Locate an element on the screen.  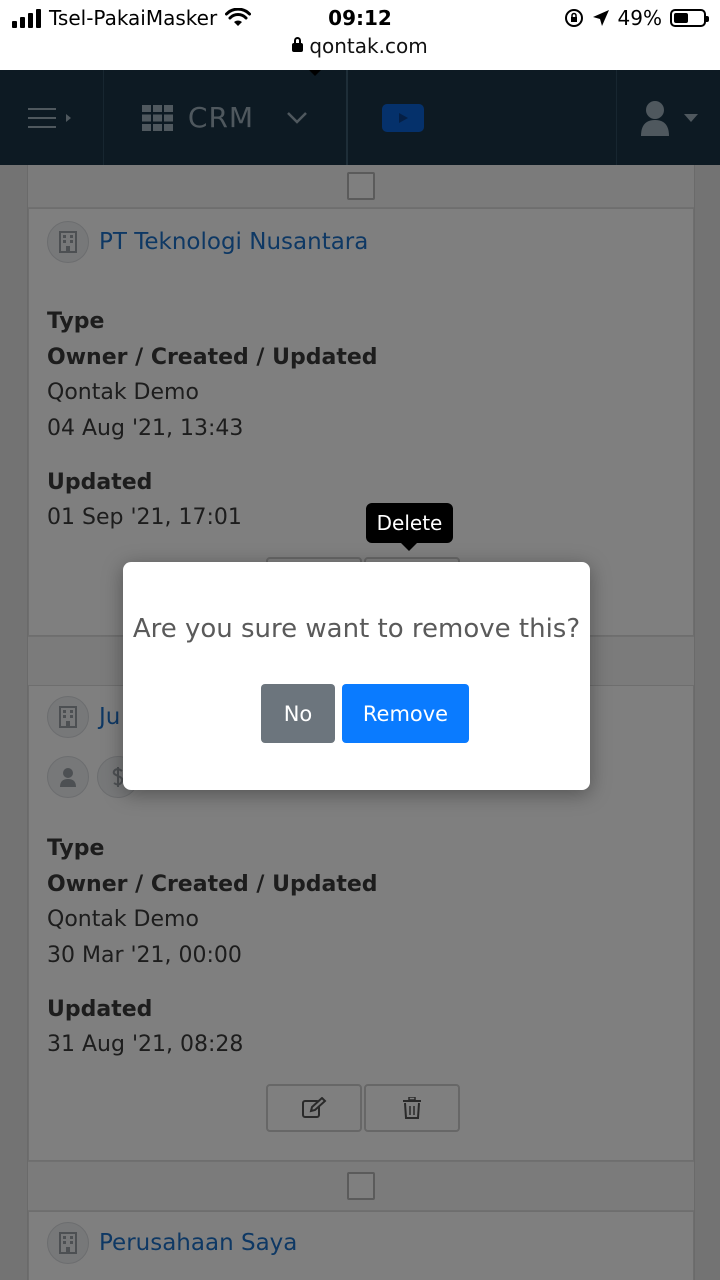
location-icon is located at coordinates (600, 18).